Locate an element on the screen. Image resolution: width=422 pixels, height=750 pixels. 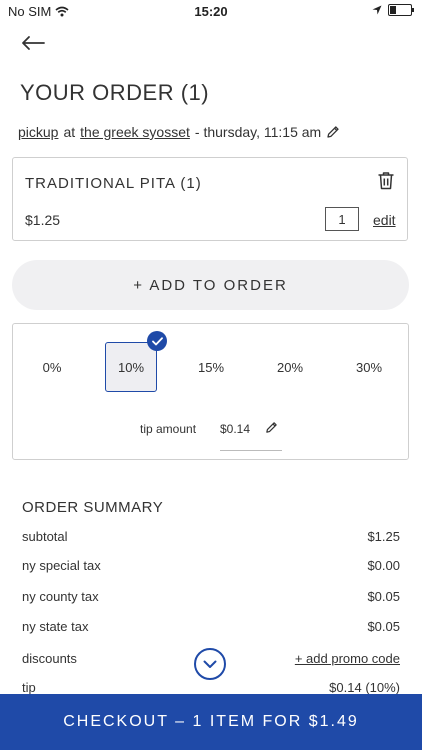
trash-icon is located at coordinates (386, 181).